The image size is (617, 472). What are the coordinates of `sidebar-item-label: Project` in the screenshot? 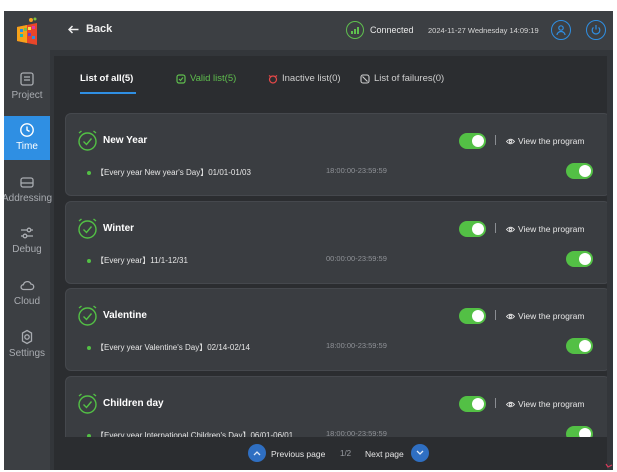 It's located at (27, 95).